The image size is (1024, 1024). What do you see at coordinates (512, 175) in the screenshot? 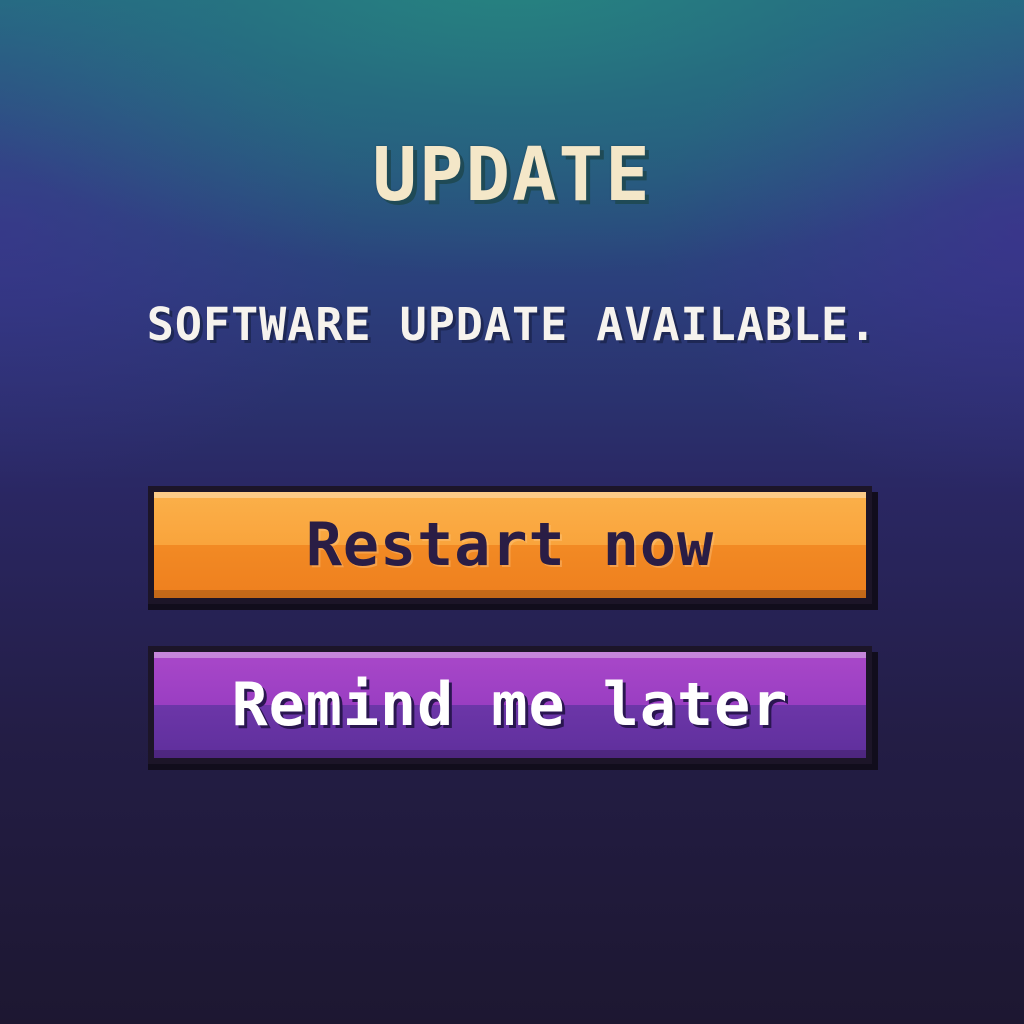
I see `dialog-title: UPDATE` at bounding box center [512, 175].